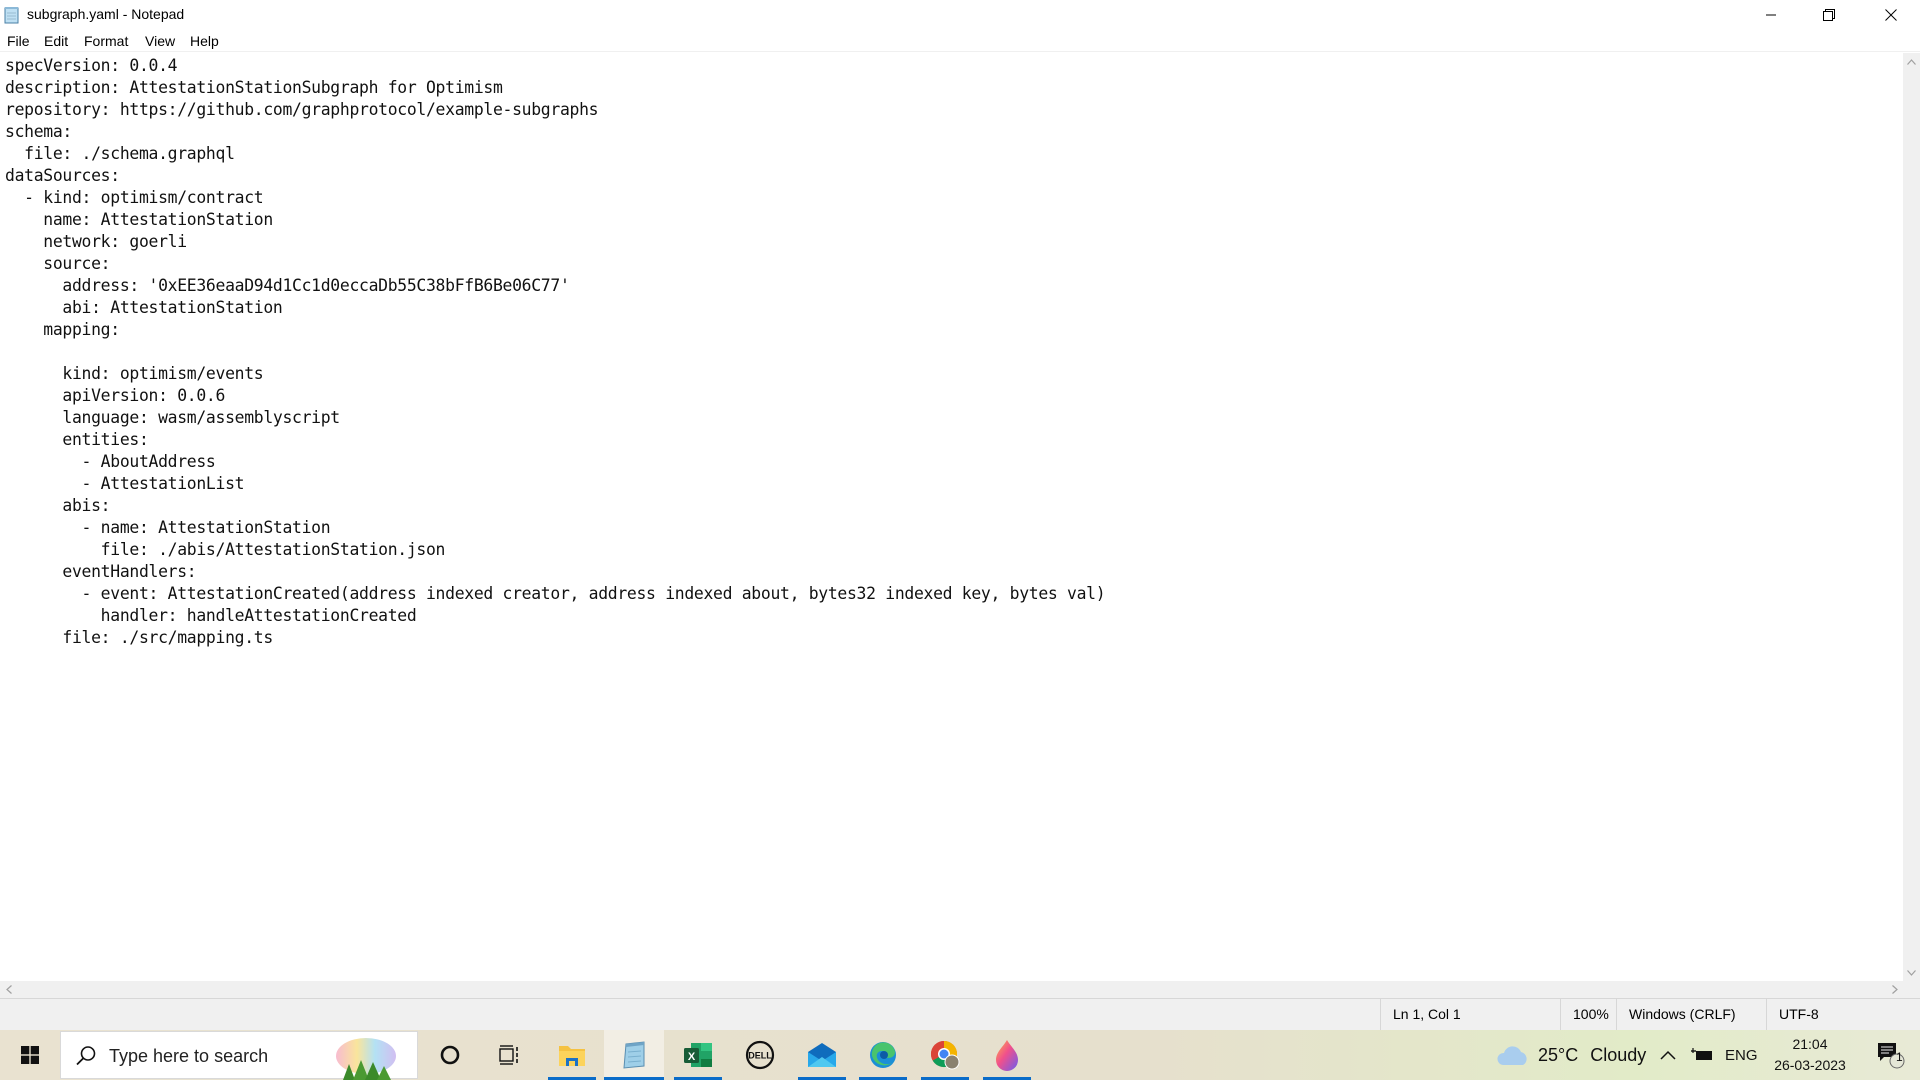  I want to click on editor-line: eventHandlers:, so click(101, 571).